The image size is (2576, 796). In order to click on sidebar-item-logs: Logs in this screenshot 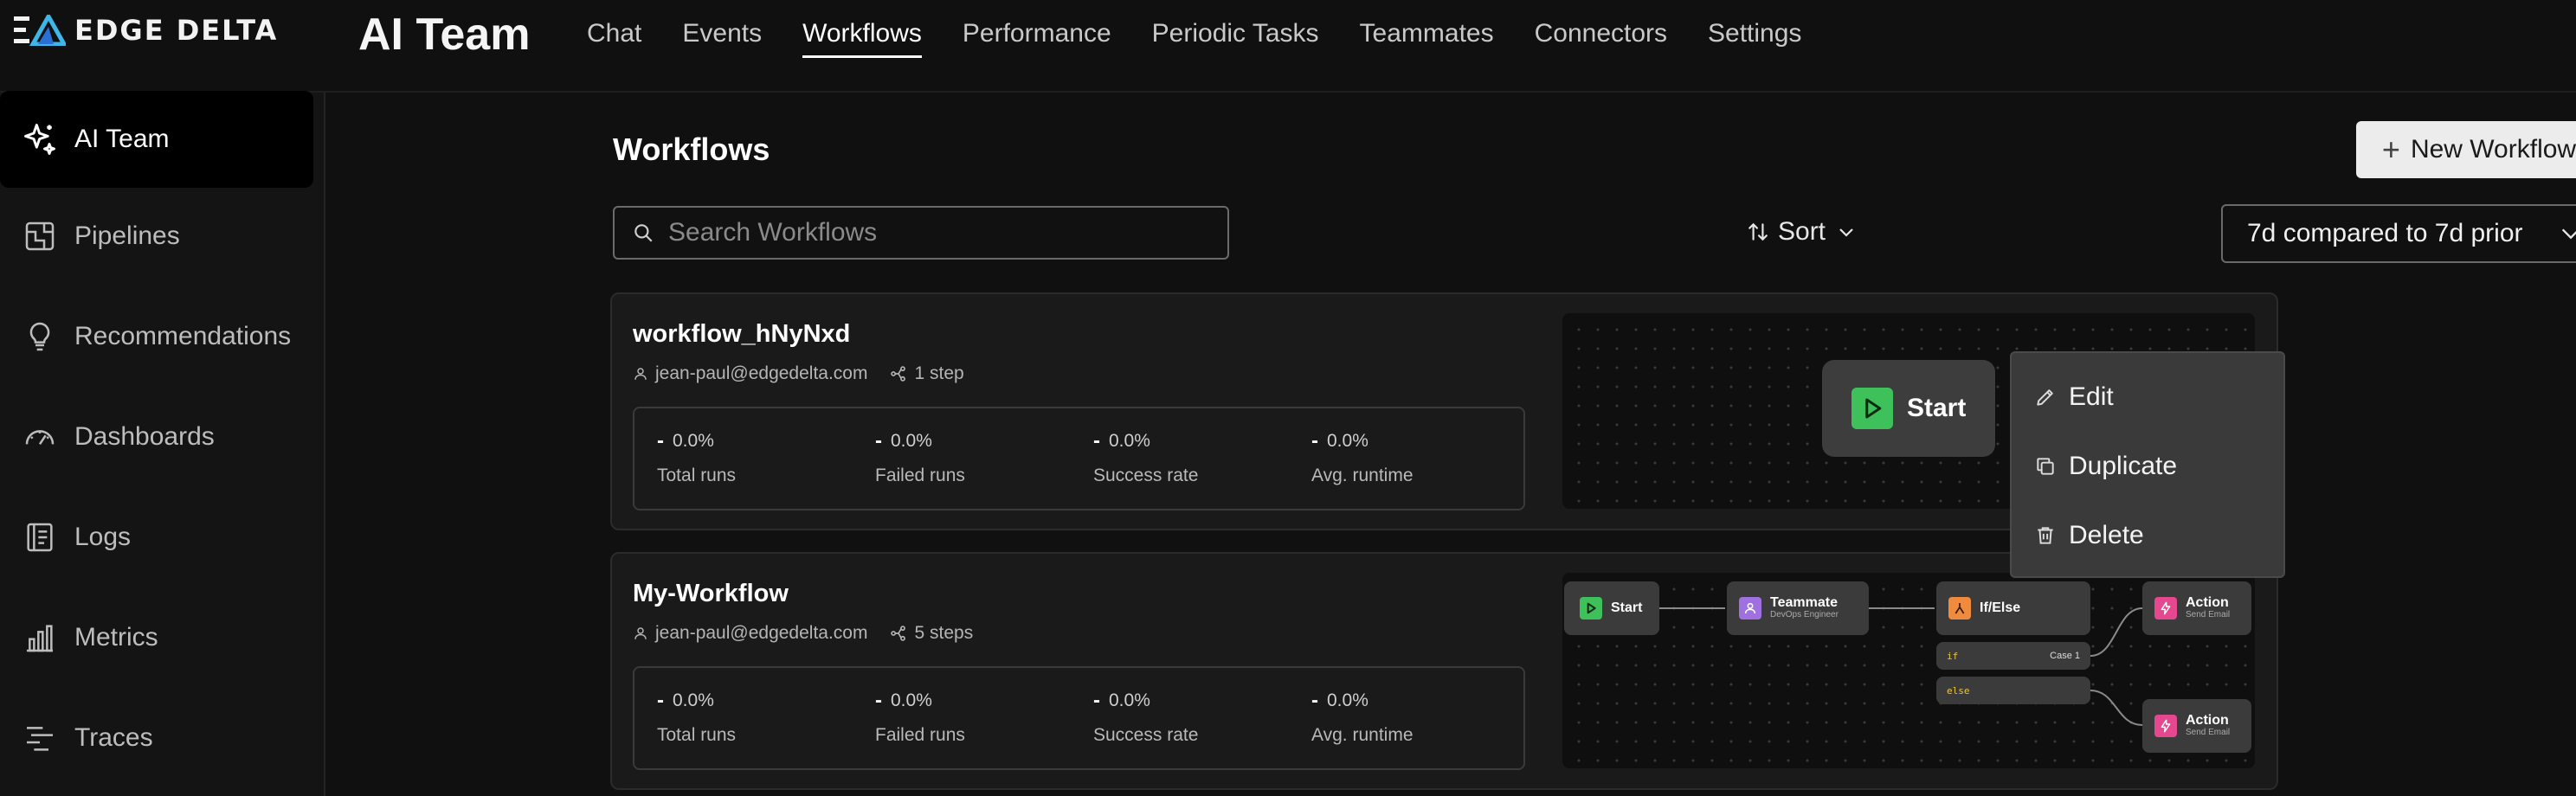, I will do `click(156, 537)`.